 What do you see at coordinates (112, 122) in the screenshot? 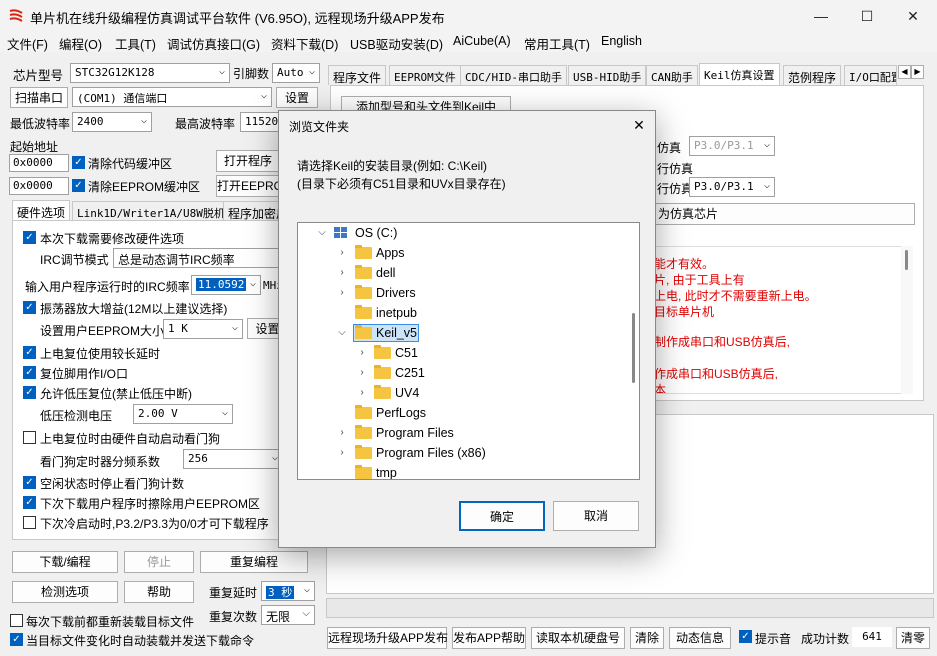
I see `min-baud-select: 2400 ⌵` at bounding box center [112, 122].